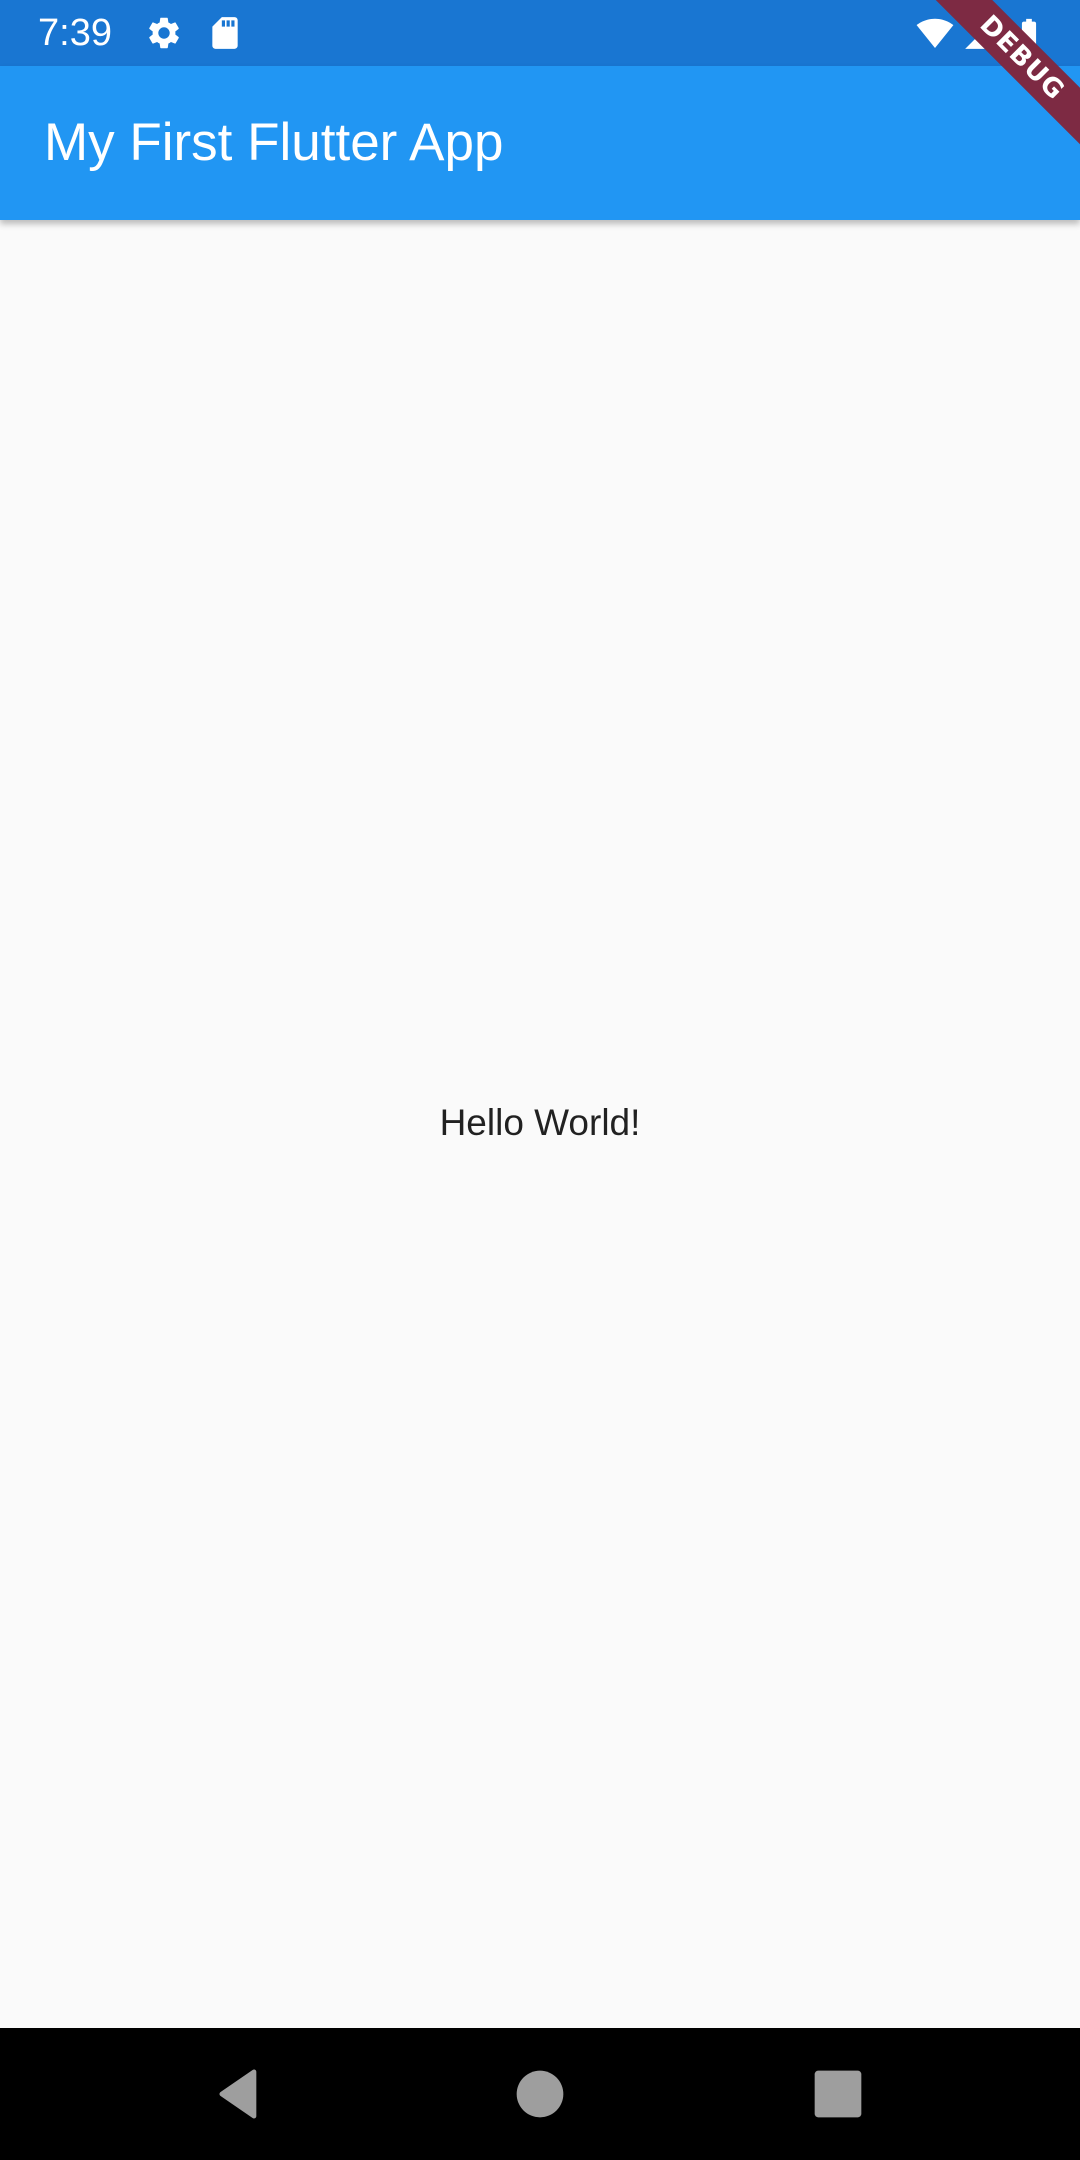 Image resolution: width=1080 pixels, height=2160 pixels. Describe the element at coordinates (540, 33) in the screenshot. I see `status-bar: 7:39` at that location.